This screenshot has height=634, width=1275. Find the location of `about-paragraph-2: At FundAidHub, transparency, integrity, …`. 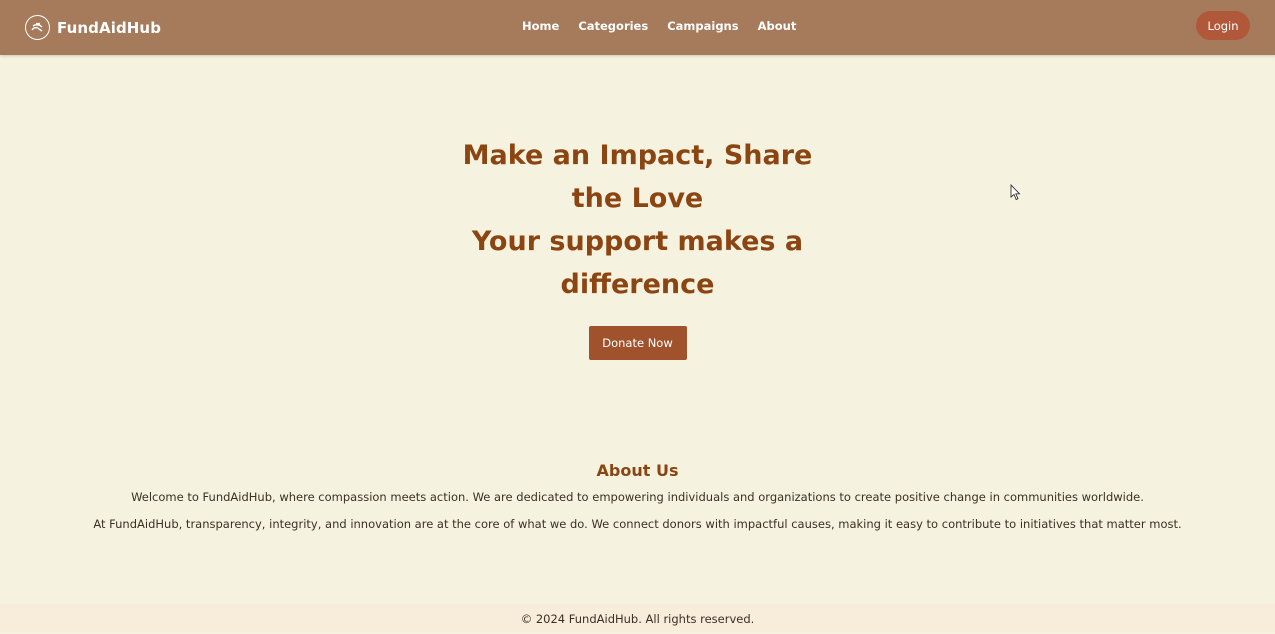

about-paragraph-2: At FundAidHub, transparency, integrity, … is located at coordinates (637, 524).